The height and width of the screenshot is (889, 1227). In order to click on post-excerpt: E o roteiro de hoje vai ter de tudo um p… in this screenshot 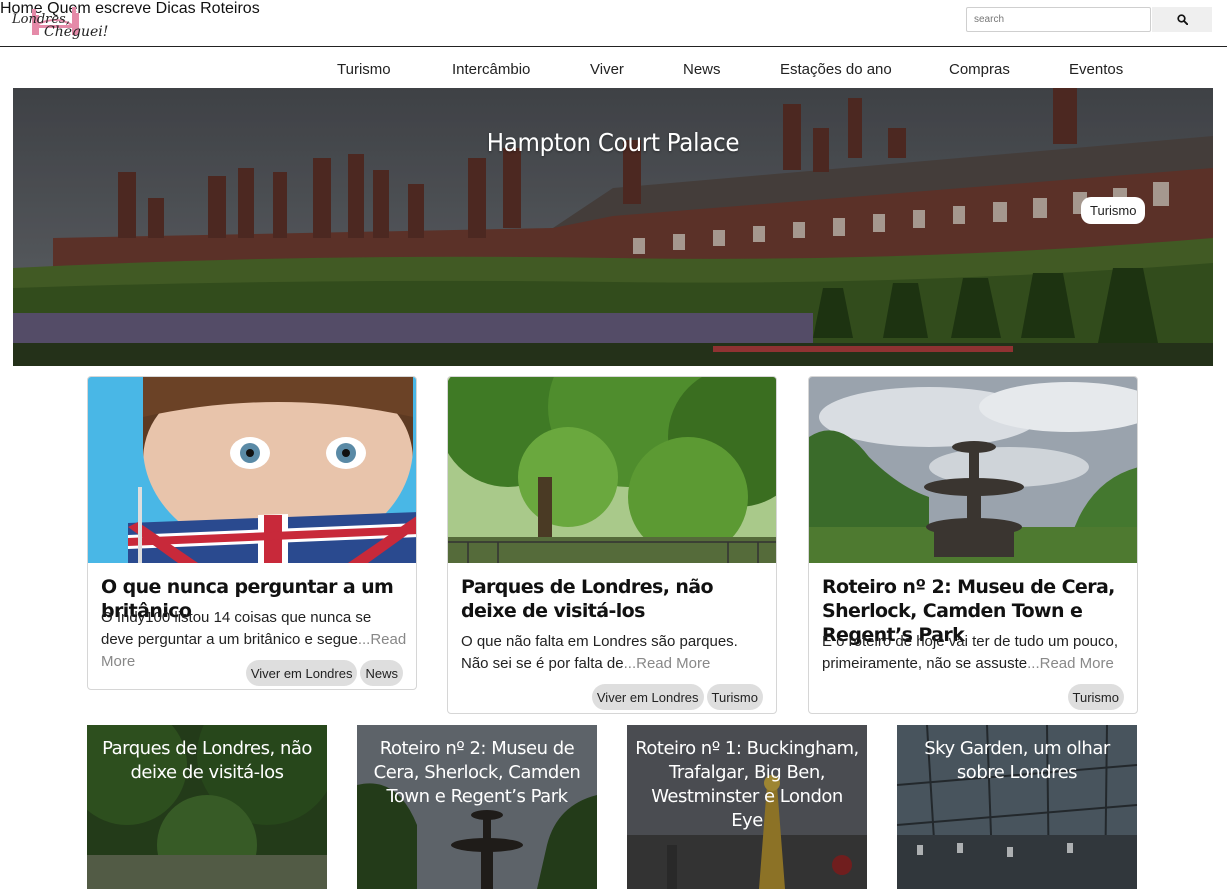, I will do `click(975, 653)`.